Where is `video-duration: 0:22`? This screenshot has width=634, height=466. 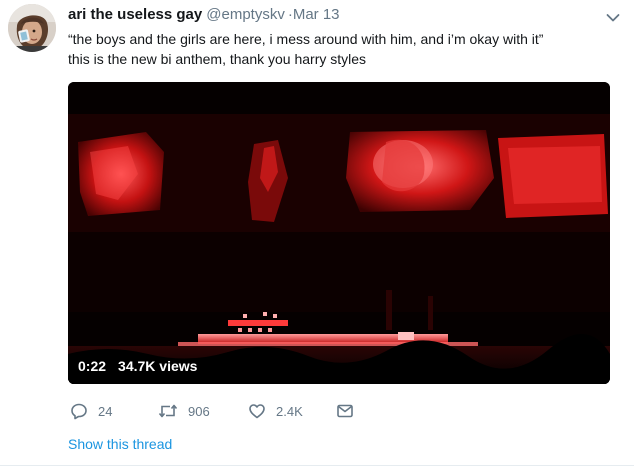 video-duration: 0:22 is located at coordinates (92, 366).